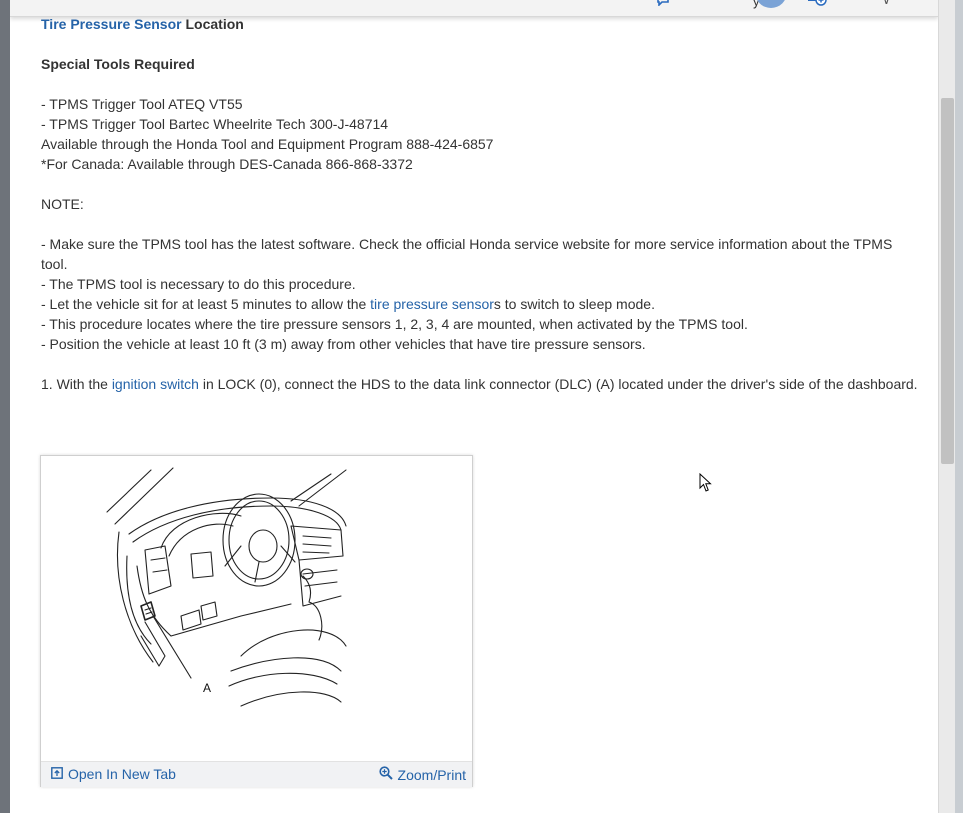  Describe the element at coordinates (886, 3) in the screenshot. I see `more-chevron-icon: ∨` at that location.